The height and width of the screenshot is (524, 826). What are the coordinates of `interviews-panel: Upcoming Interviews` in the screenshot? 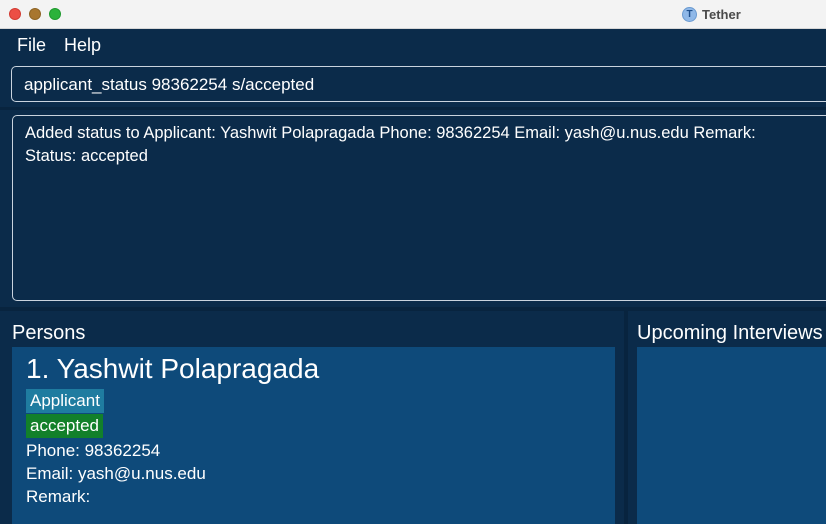 It's located at (727, 417).